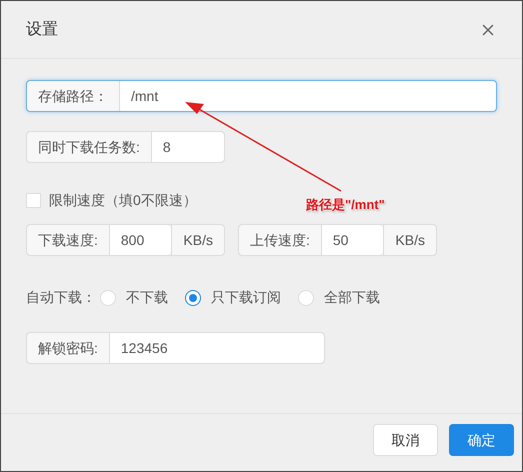 This screenshot has width=523, height=472. What do you see at coordinates (73, 96) in the screenshot?
I see `field-label: 存储路径：` at bounding box center [73, 96].